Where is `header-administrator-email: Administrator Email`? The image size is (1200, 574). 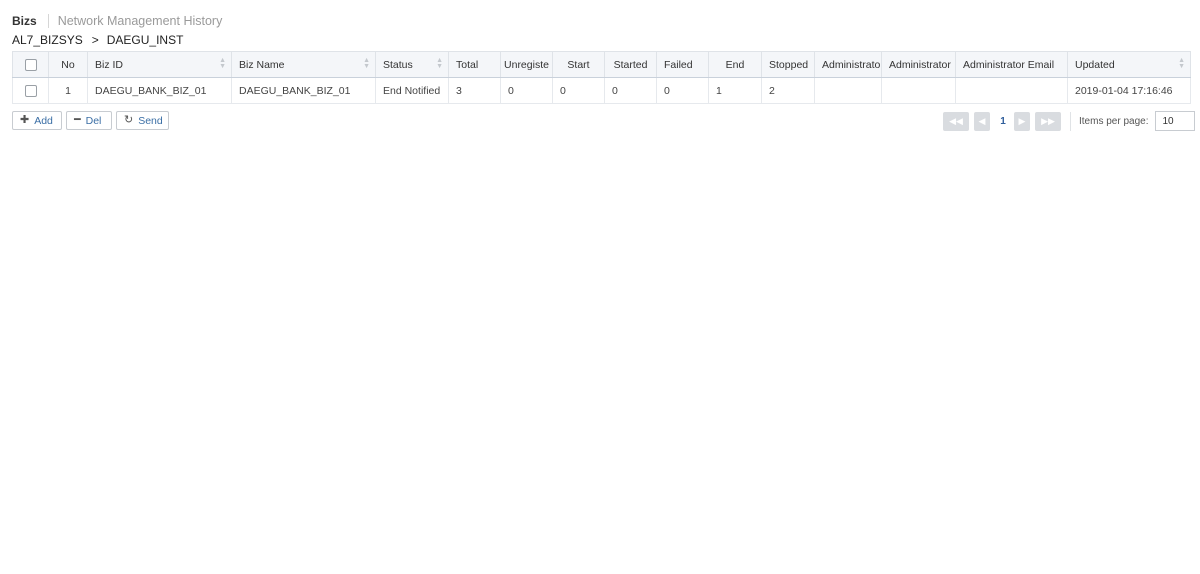 header-administrator-email: Administrator Email is located at coordinates (1011, 64).